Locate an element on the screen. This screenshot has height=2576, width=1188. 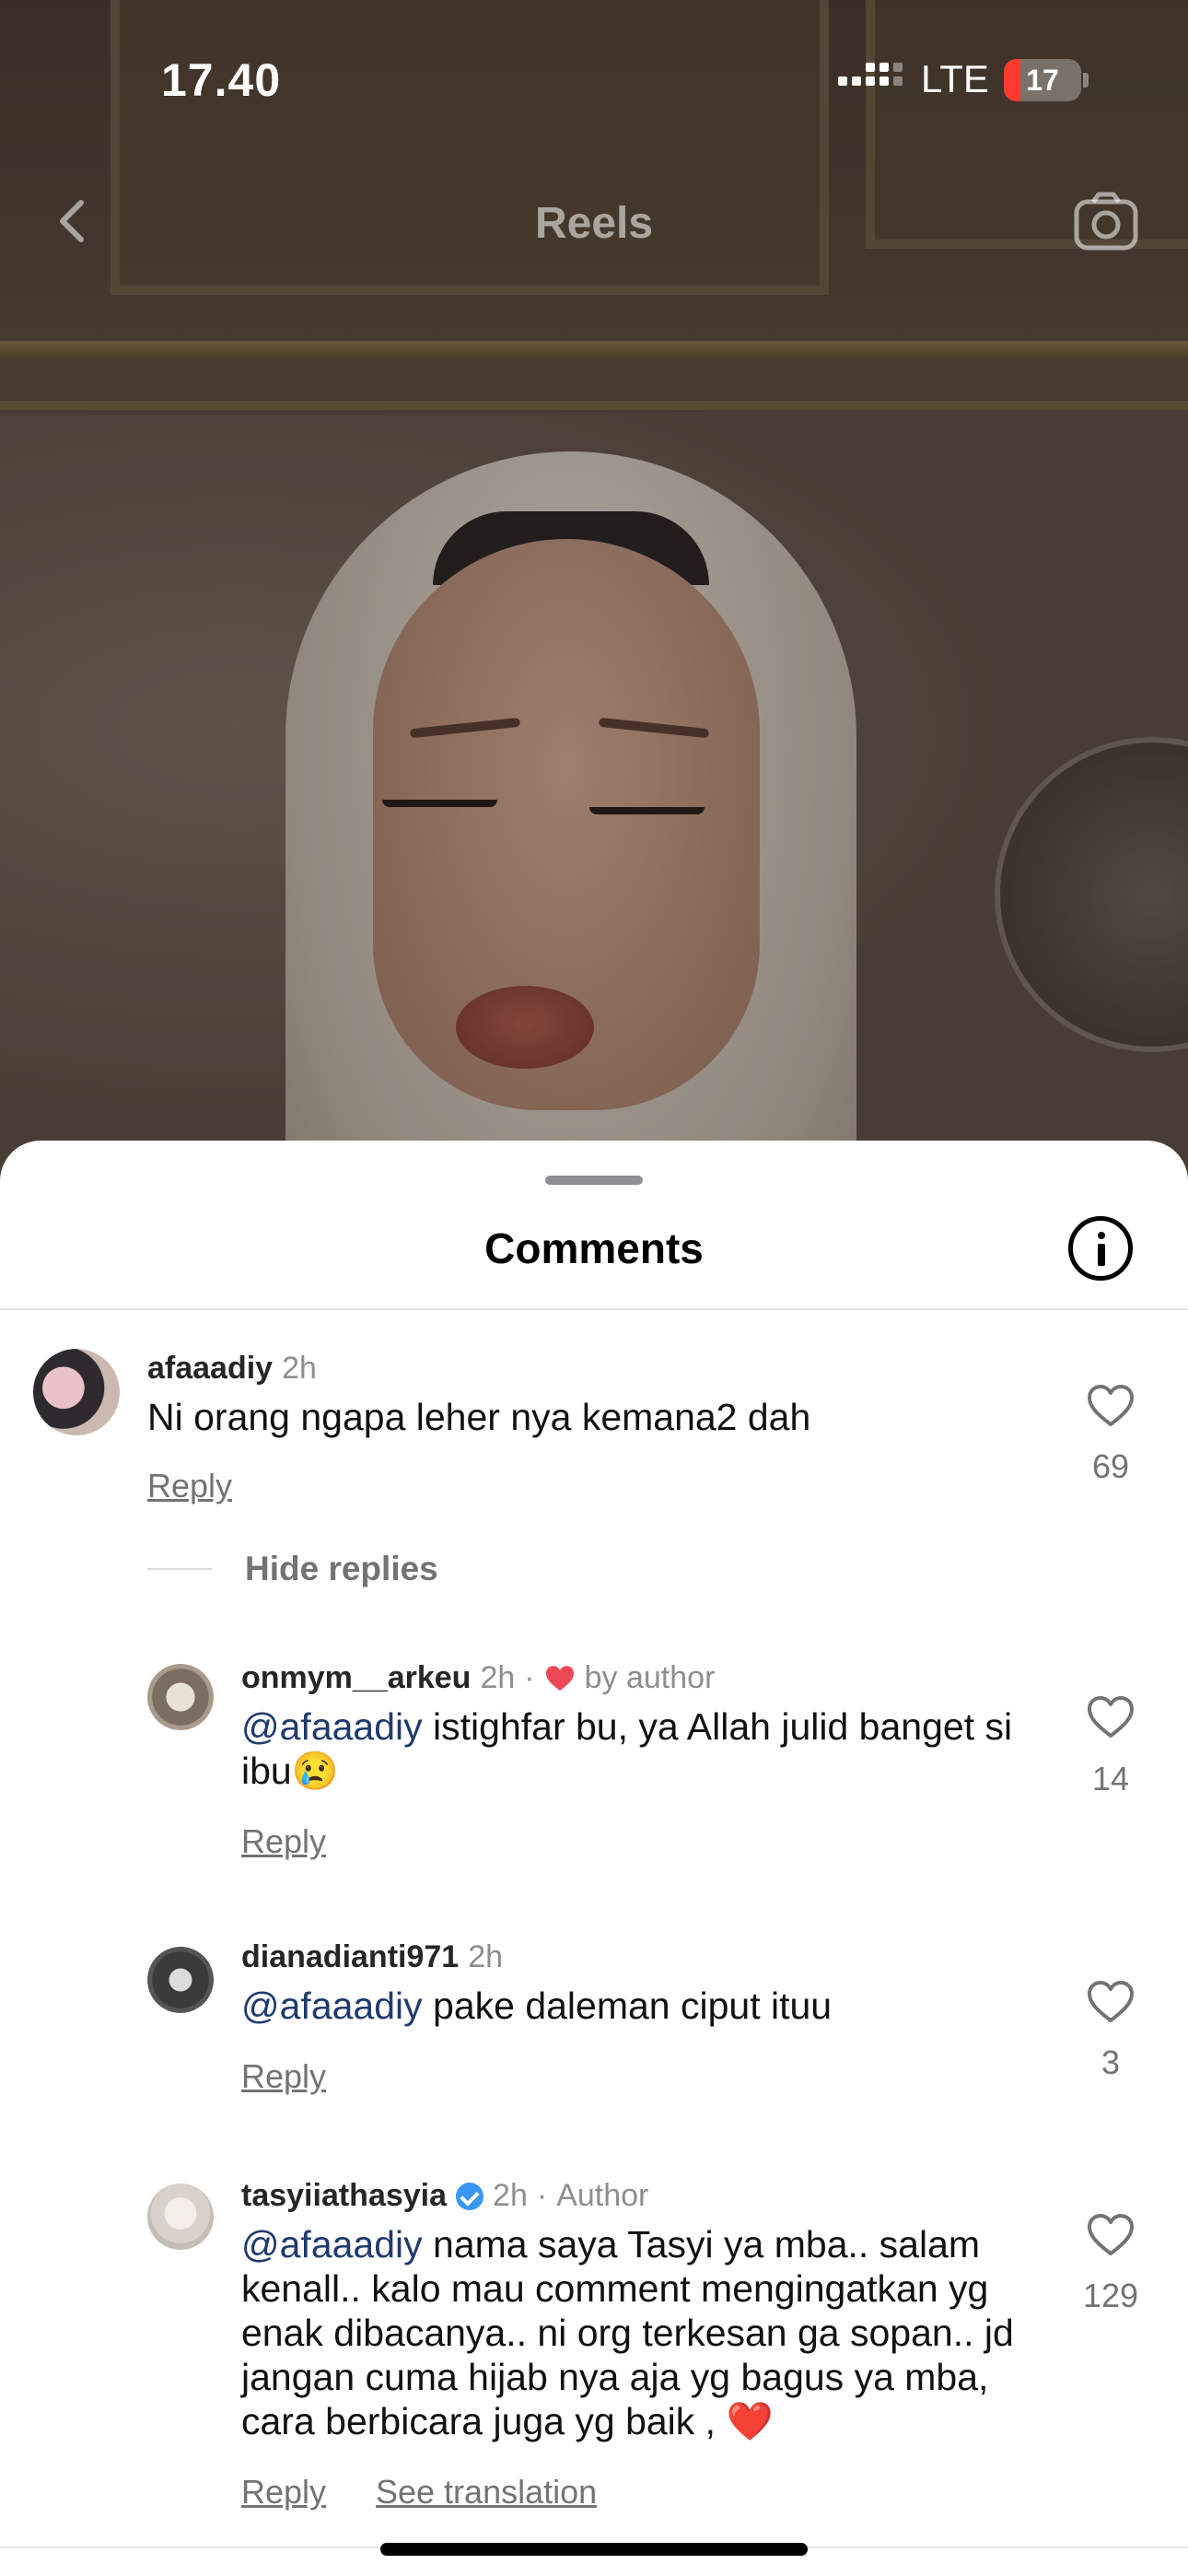
see-translation-button: See translation is located at coordinates (486, 2492).